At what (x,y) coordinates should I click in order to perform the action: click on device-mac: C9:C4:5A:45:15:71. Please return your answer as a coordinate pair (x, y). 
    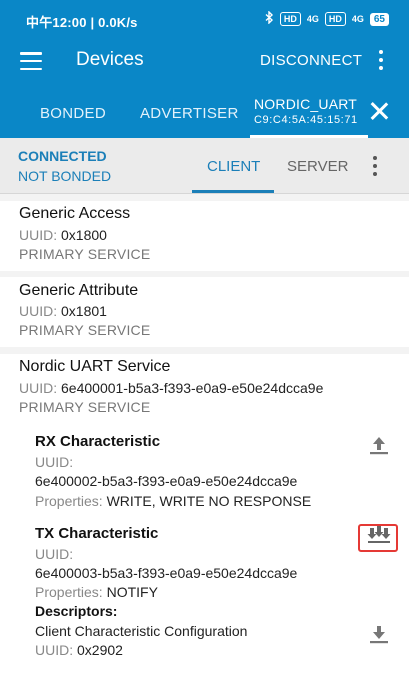
    Looking at the image, I should click on (306, 120).